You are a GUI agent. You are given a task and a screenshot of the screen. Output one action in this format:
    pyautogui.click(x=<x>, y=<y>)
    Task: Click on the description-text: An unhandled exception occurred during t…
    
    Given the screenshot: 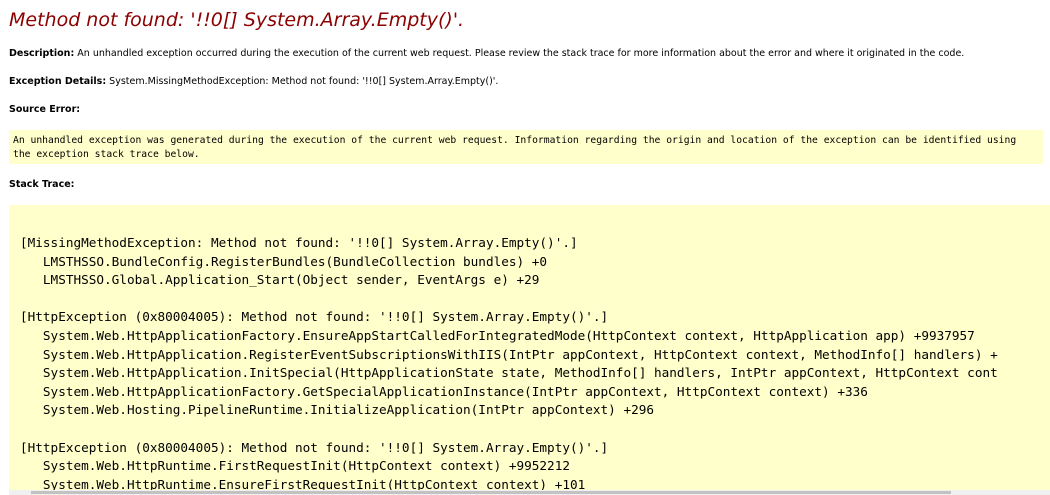 What is the action you would take?
    pyautogui.click(x=521, y=53)
    